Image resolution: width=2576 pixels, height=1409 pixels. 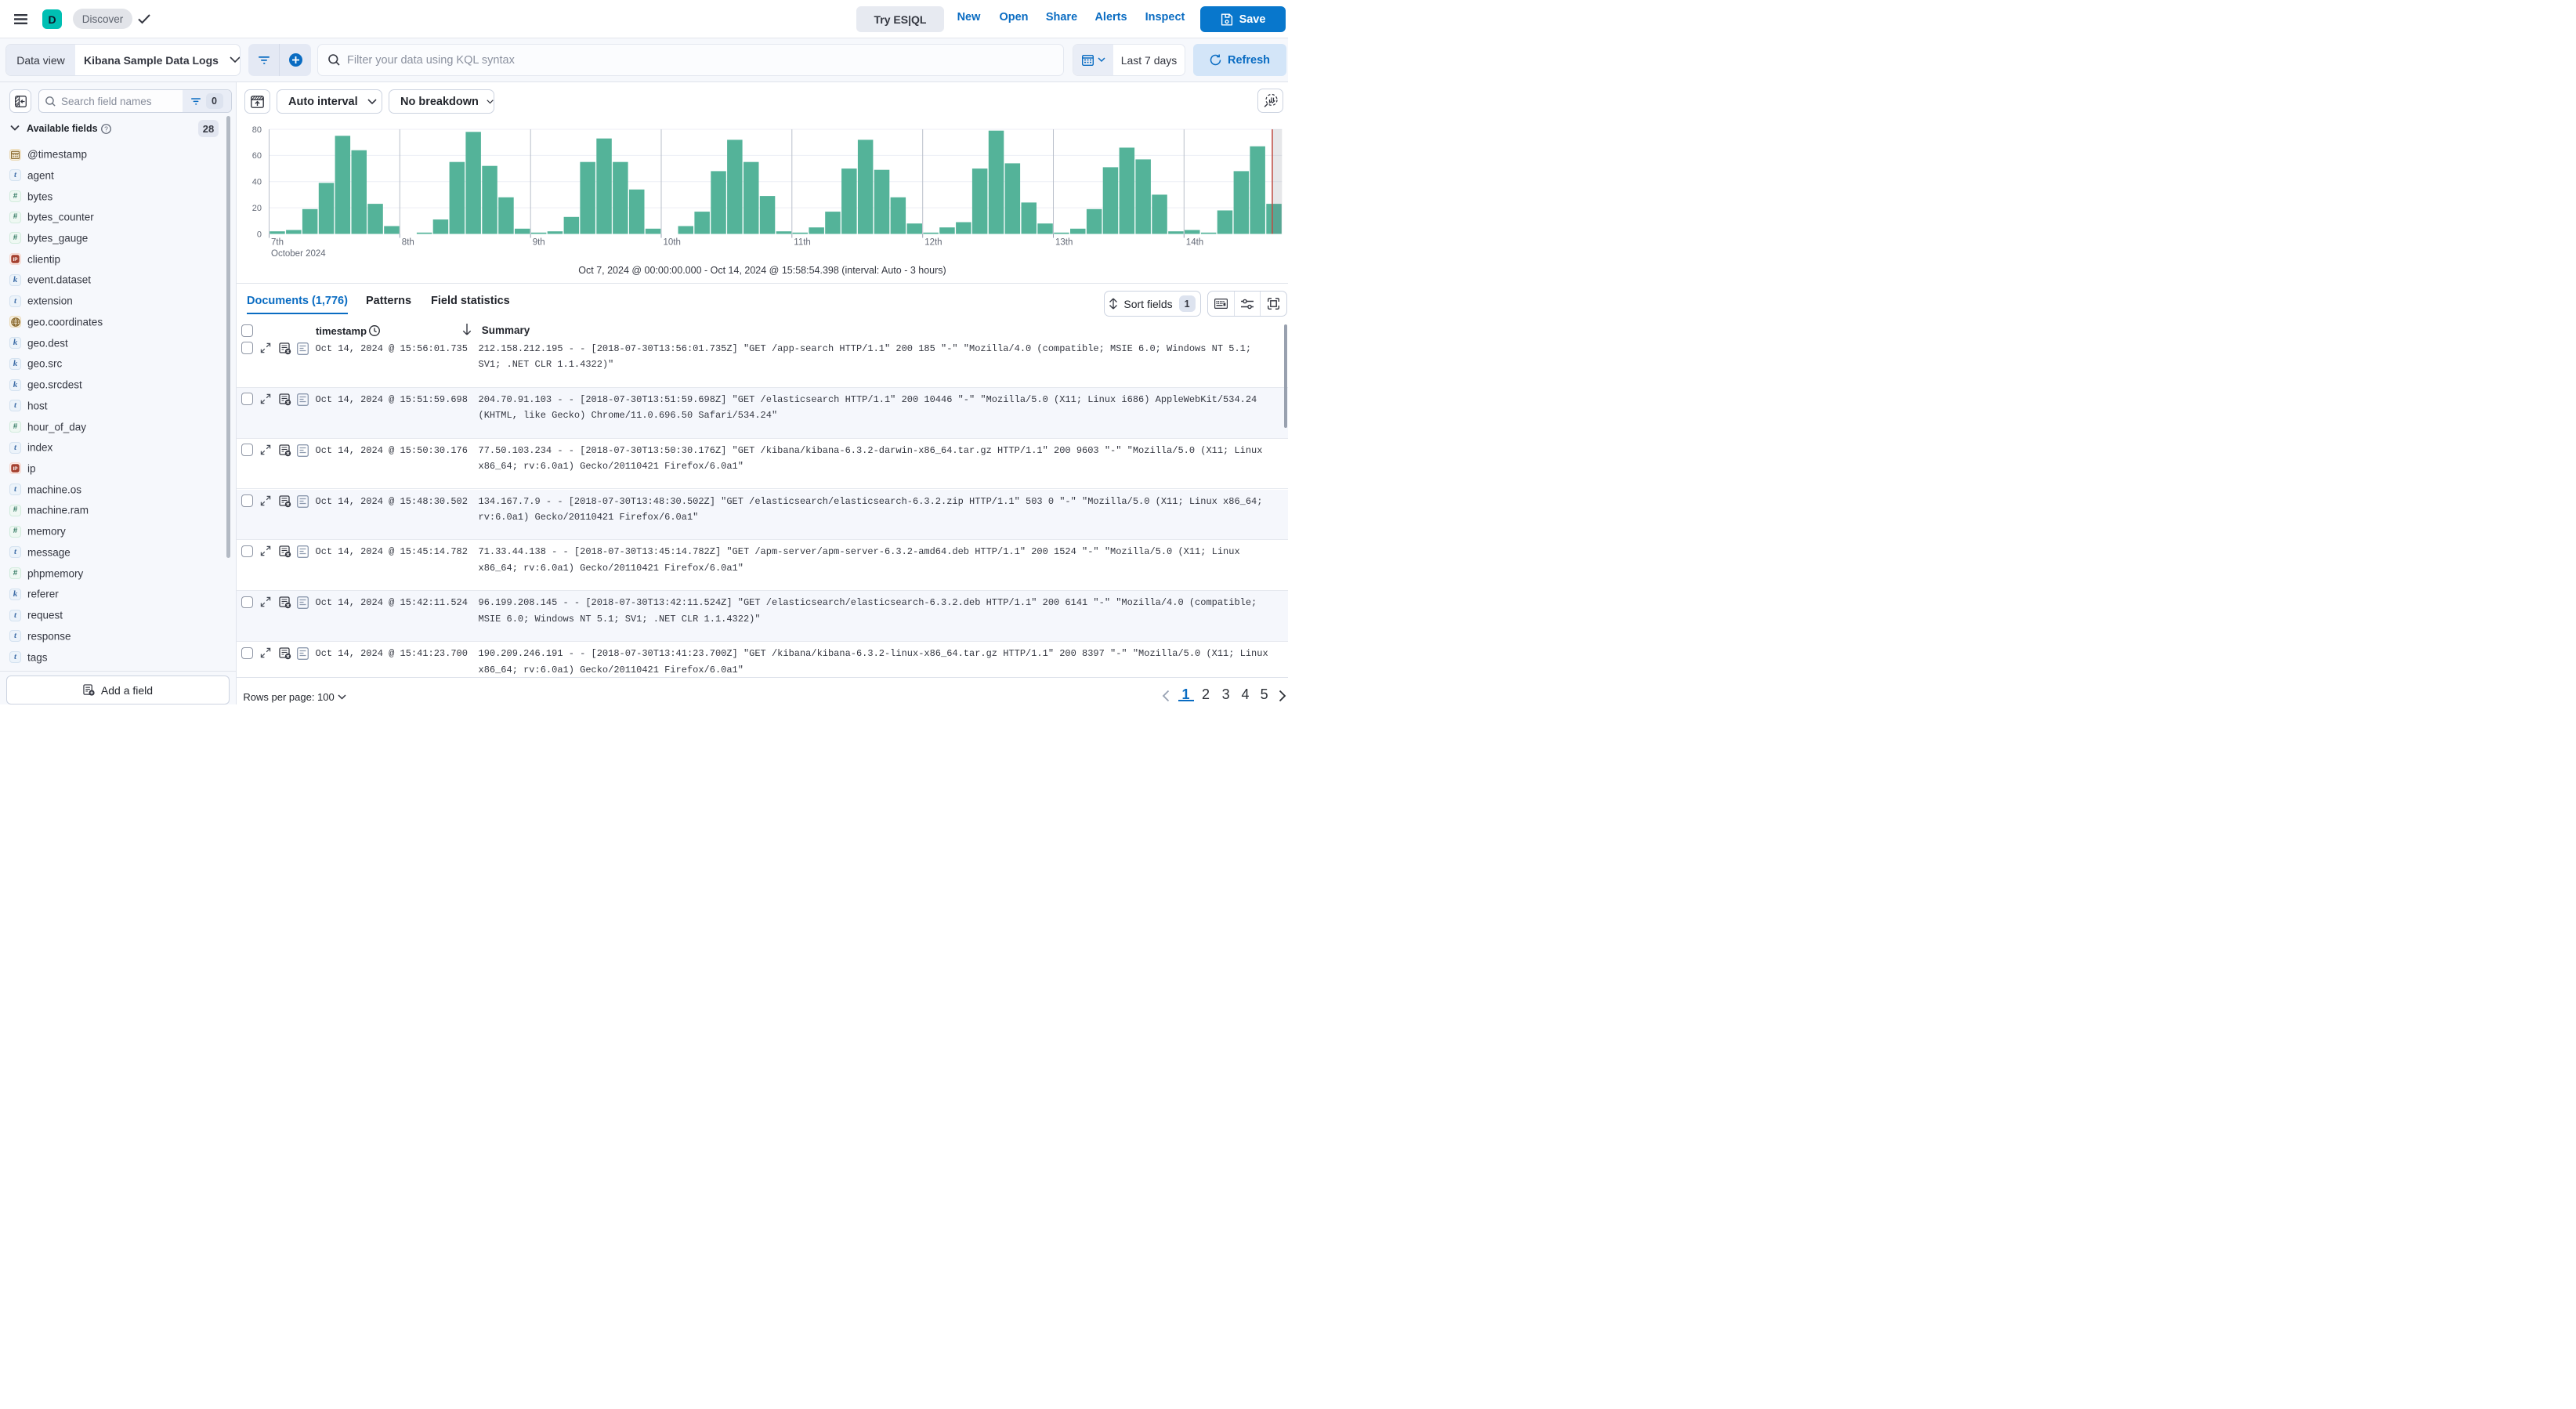 I want to click on svg-text: 7th, so click(x=277, y=243).